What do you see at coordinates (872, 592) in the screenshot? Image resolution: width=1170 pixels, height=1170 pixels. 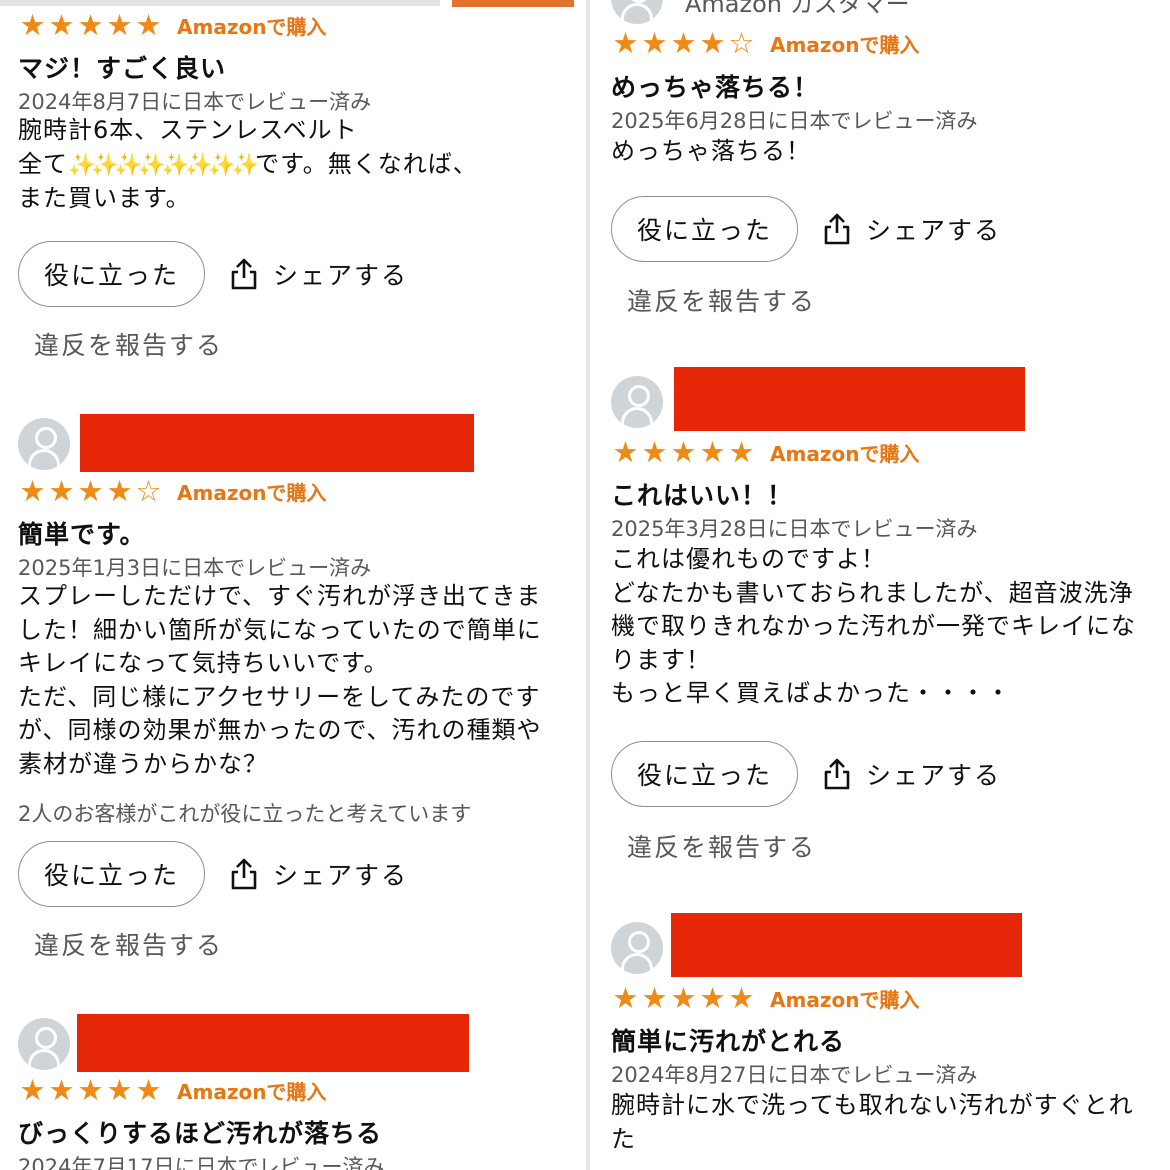 I see `review-text-line: どなたかも書いておられましたが、超音波洗浄` at bounding box center [872, 592].